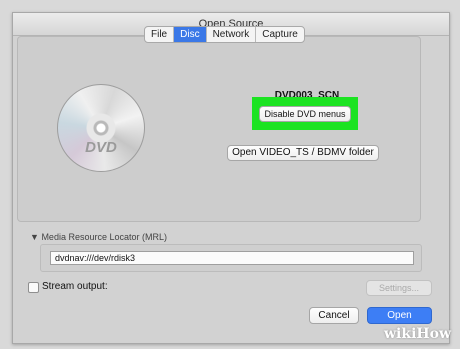 Image resolution: width=460 pixels, height=349 pixels. Describe the element at coordinates (232, 34) in the screenshot. I see `tab-network: Network` at that location.